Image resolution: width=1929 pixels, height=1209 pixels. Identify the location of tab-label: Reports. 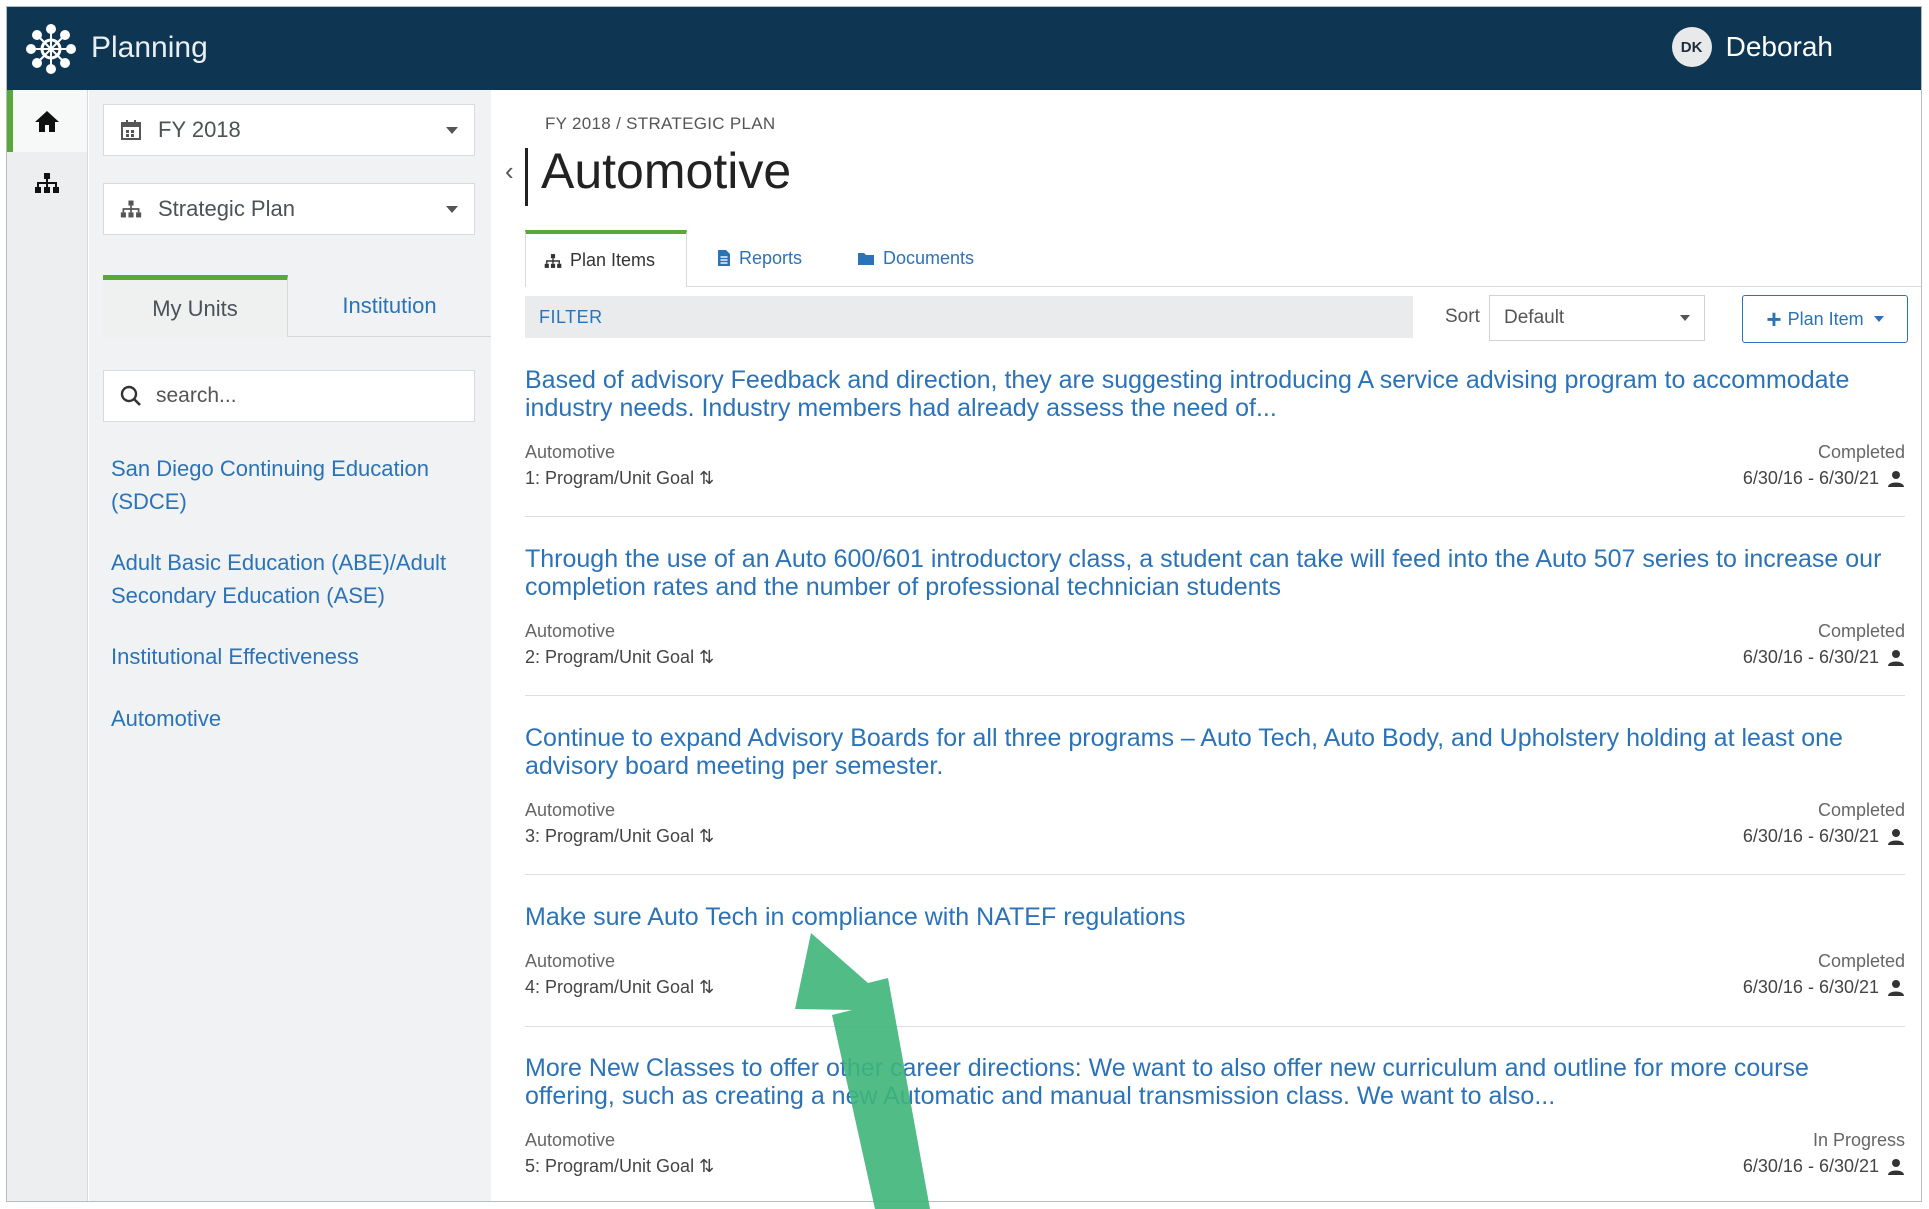
(771, 257).